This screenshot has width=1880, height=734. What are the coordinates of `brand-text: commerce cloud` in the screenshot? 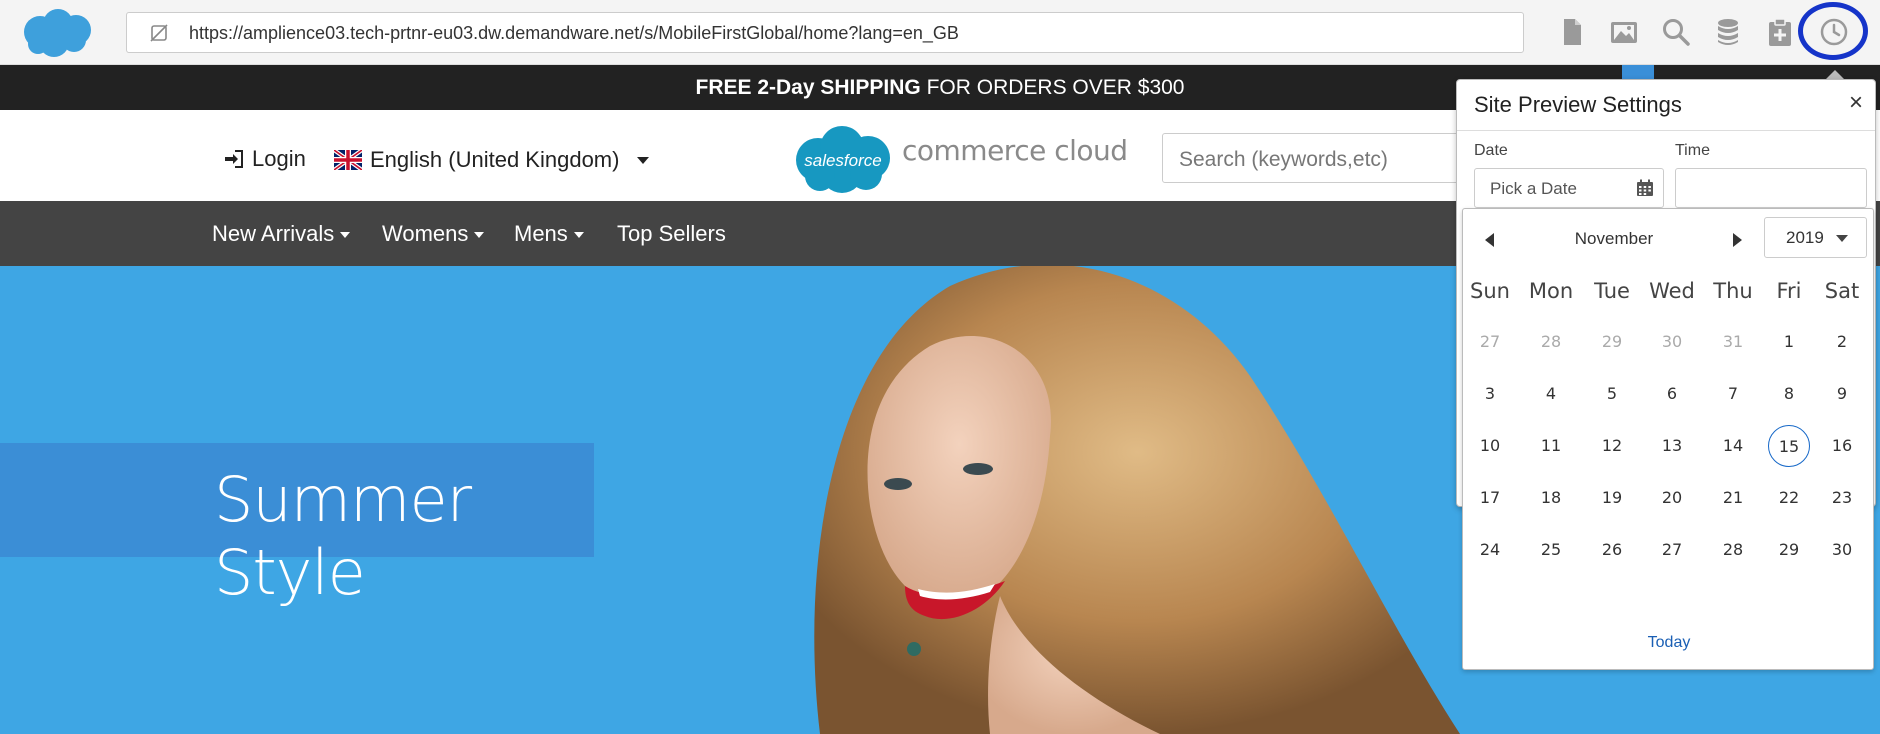 It's located at (1015, 150).